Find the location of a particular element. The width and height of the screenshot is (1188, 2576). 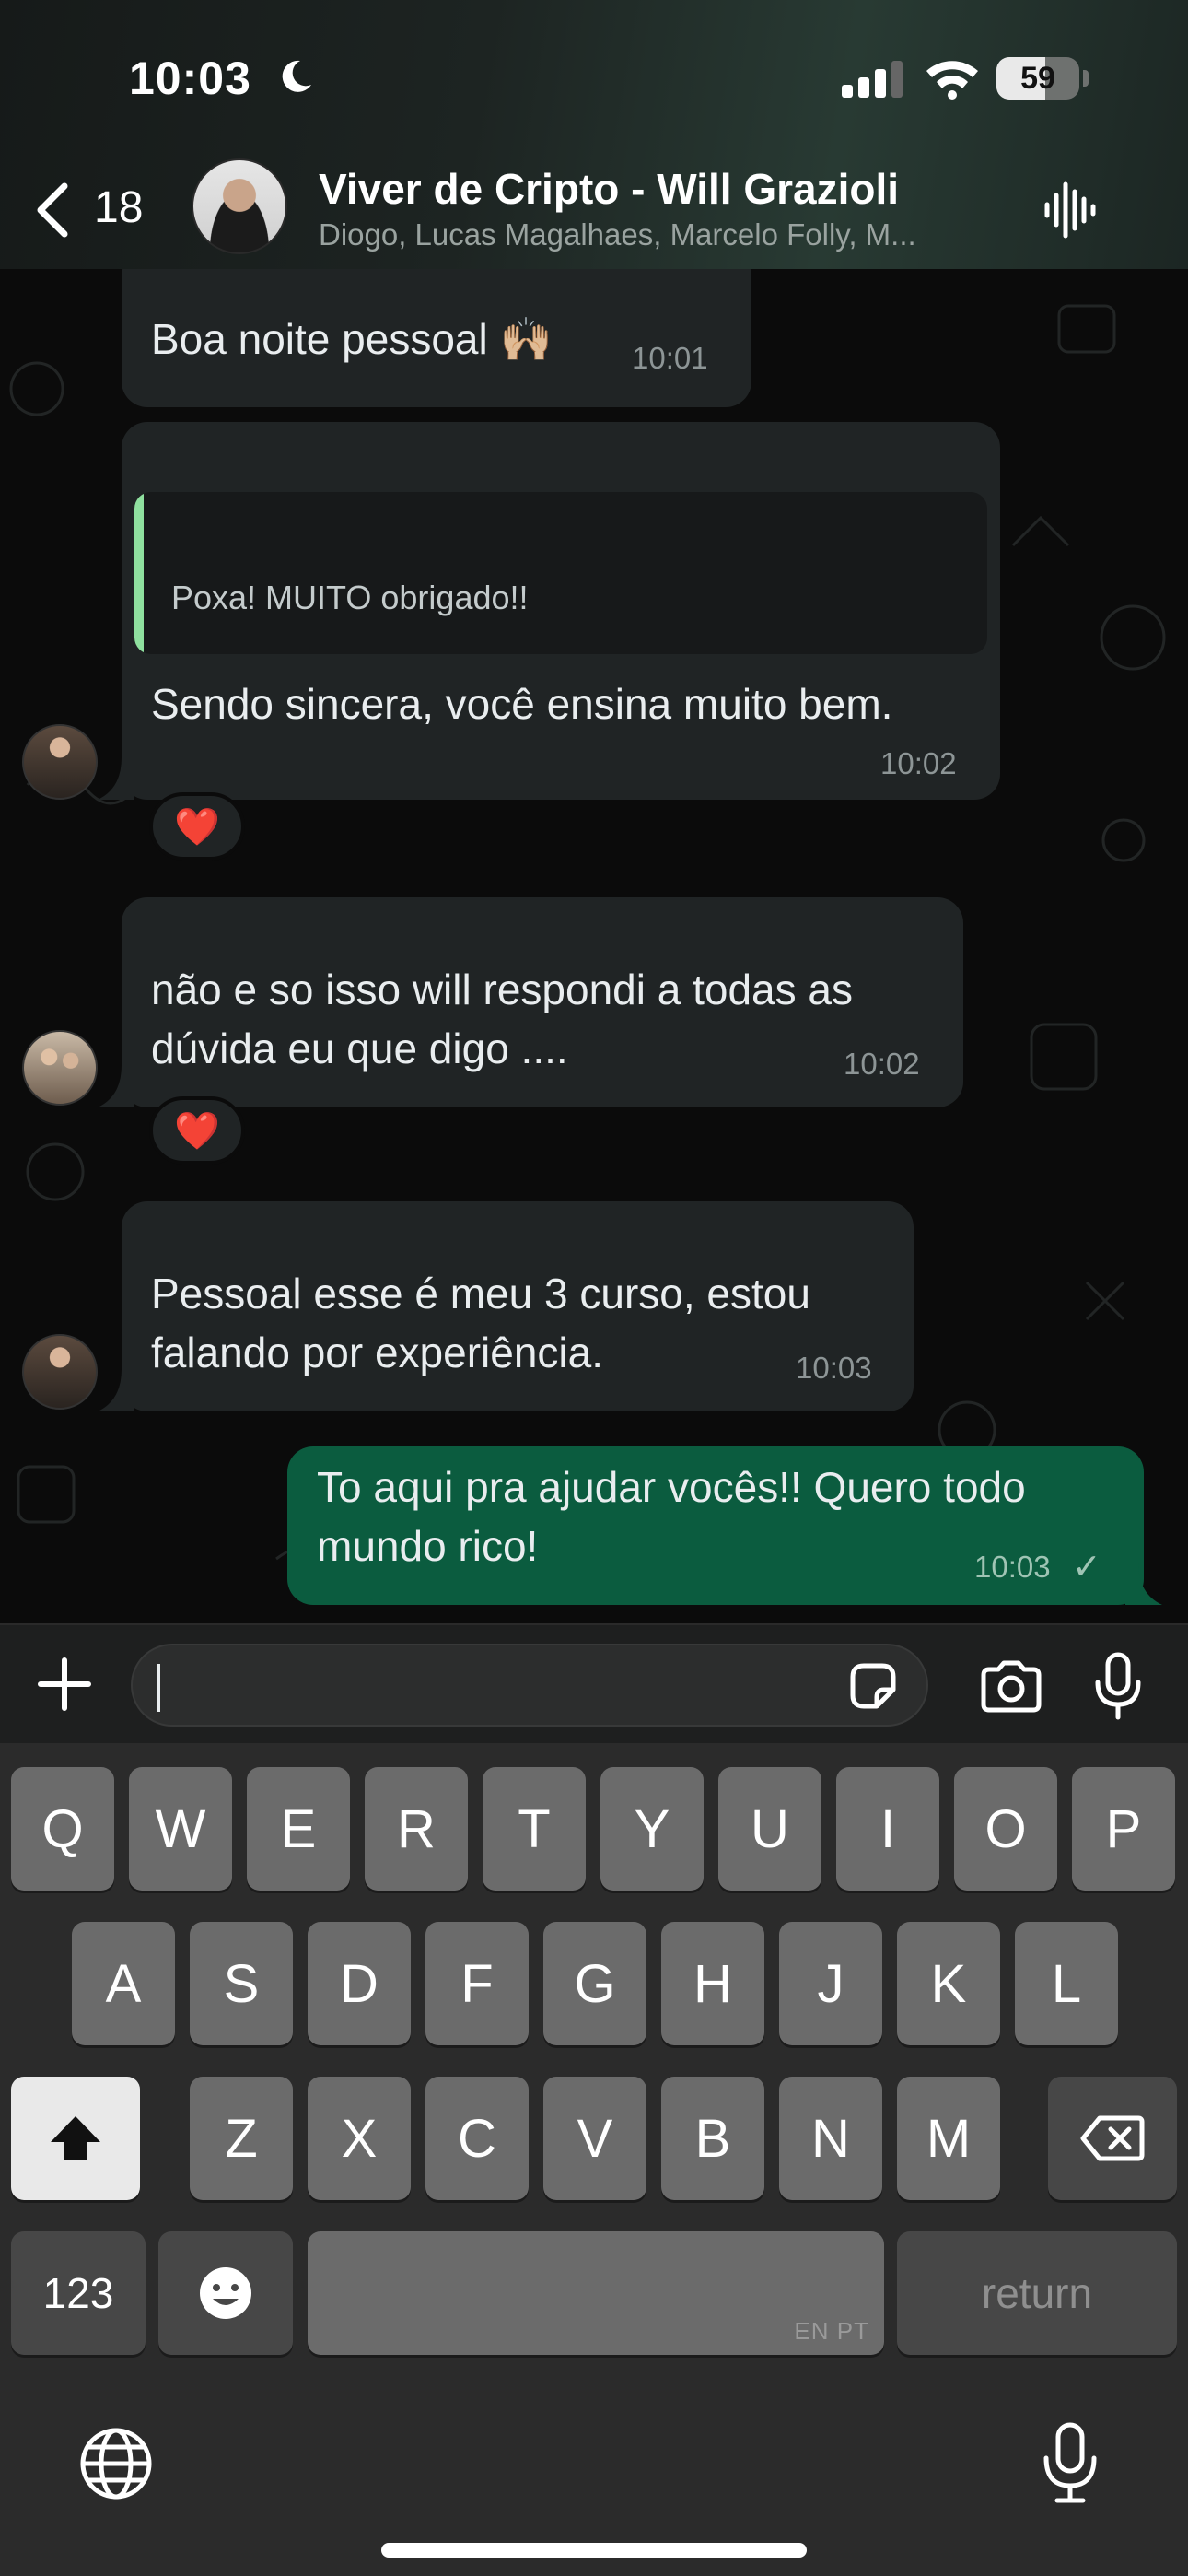

numbers-key: 123 is located at coordinates (78, 2293).